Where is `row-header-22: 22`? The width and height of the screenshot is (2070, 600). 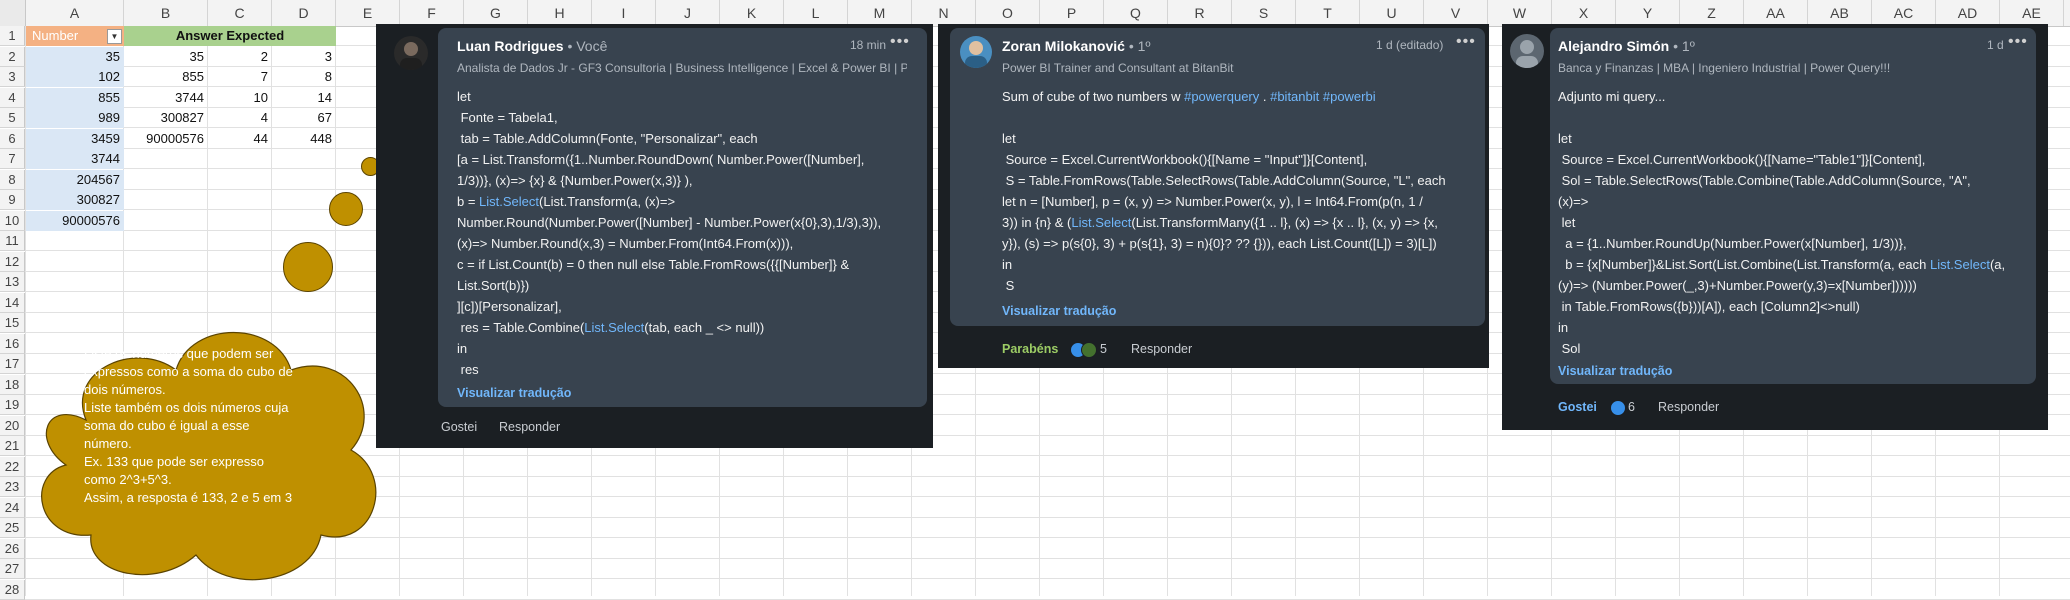
row-header-22: 22 is located at coordinates (12, 466).